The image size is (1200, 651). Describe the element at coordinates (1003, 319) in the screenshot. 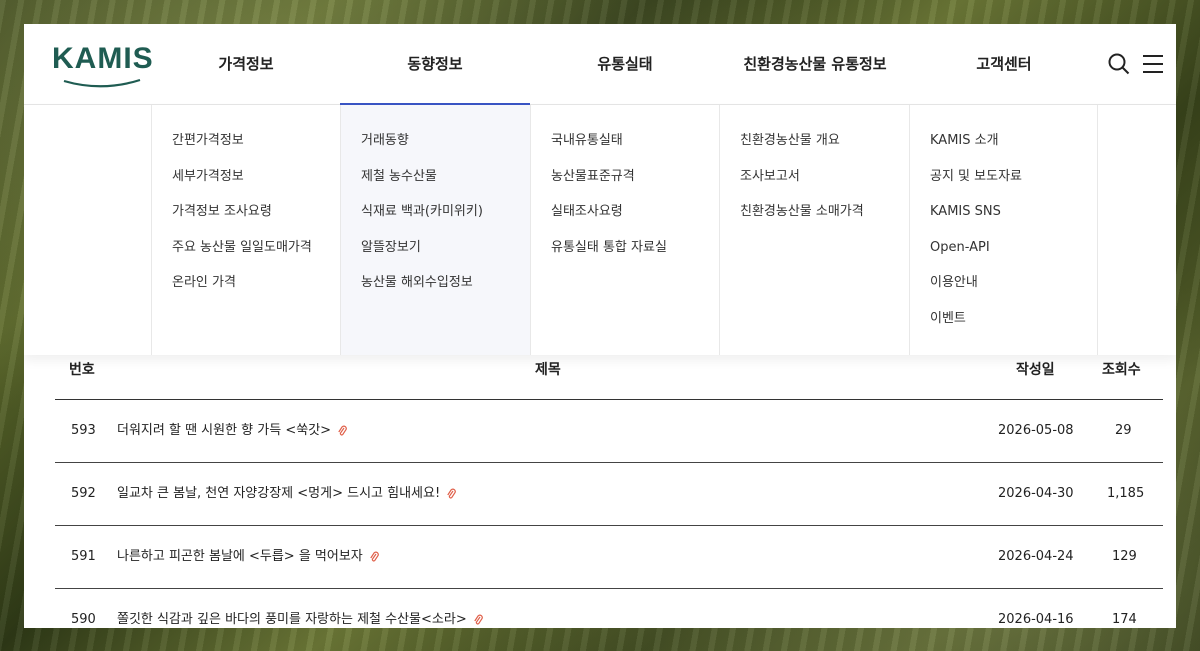

I see `mega-link-event: 이벤트` at that location.